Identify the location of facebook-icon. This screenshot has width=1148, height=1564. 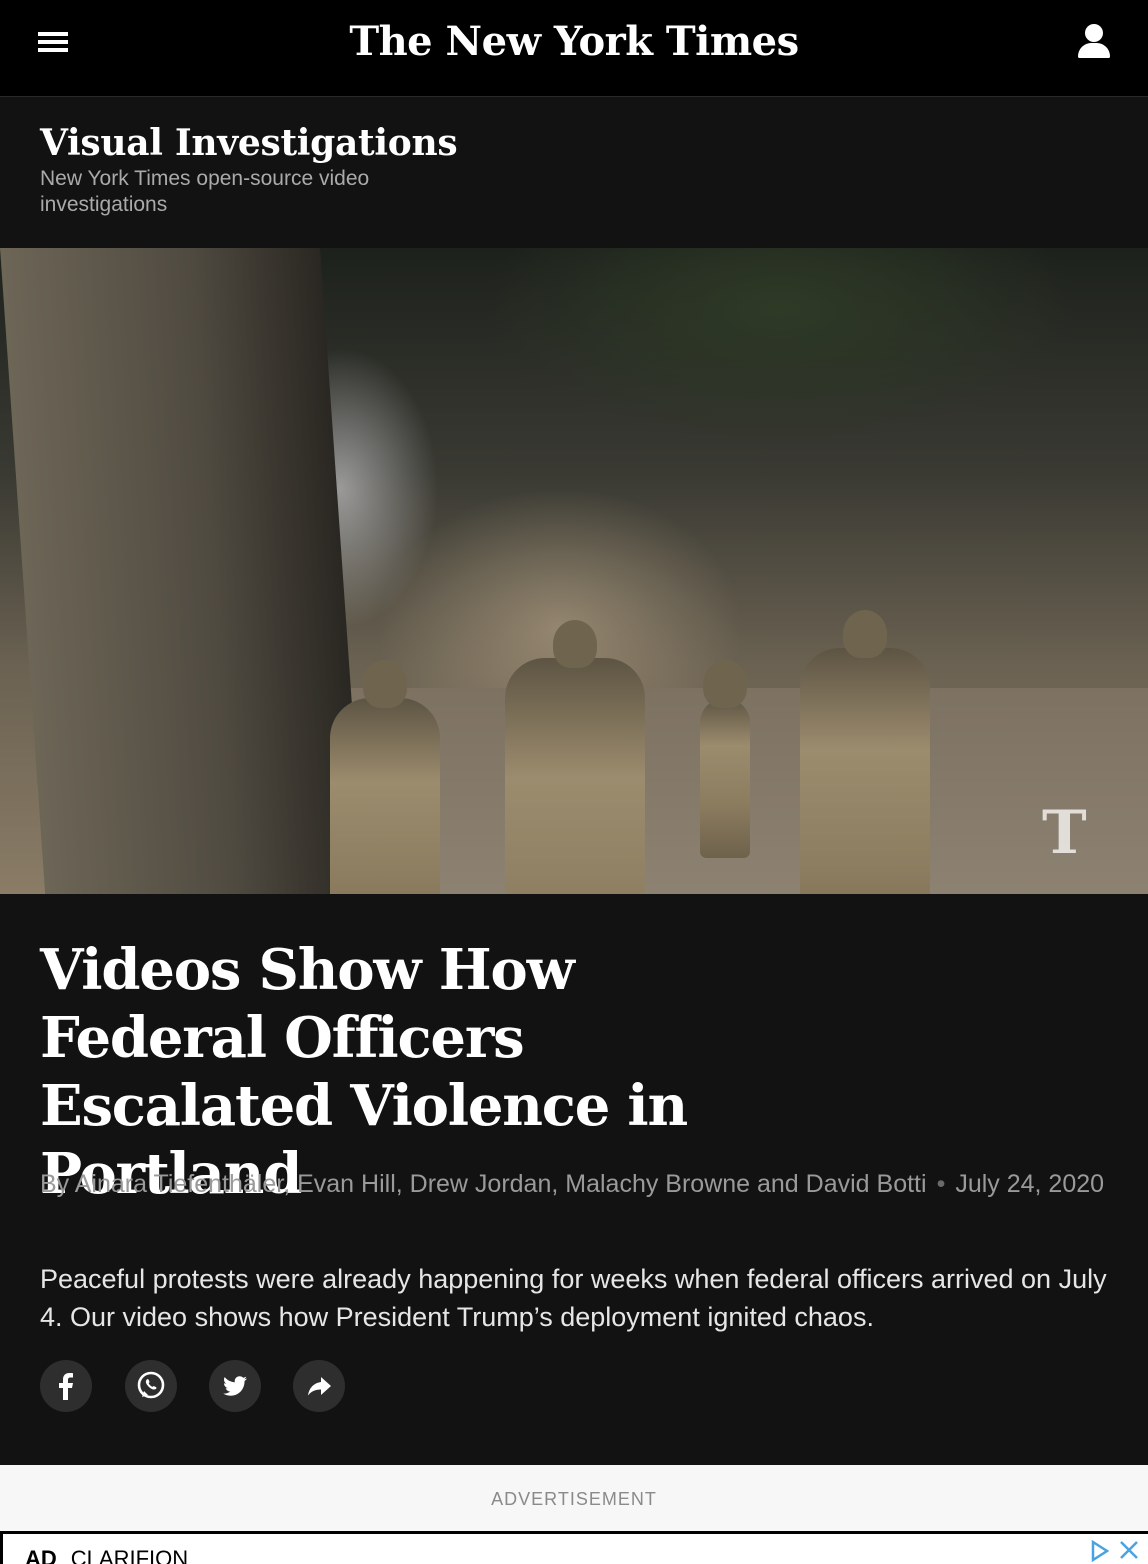
(66, 1386).